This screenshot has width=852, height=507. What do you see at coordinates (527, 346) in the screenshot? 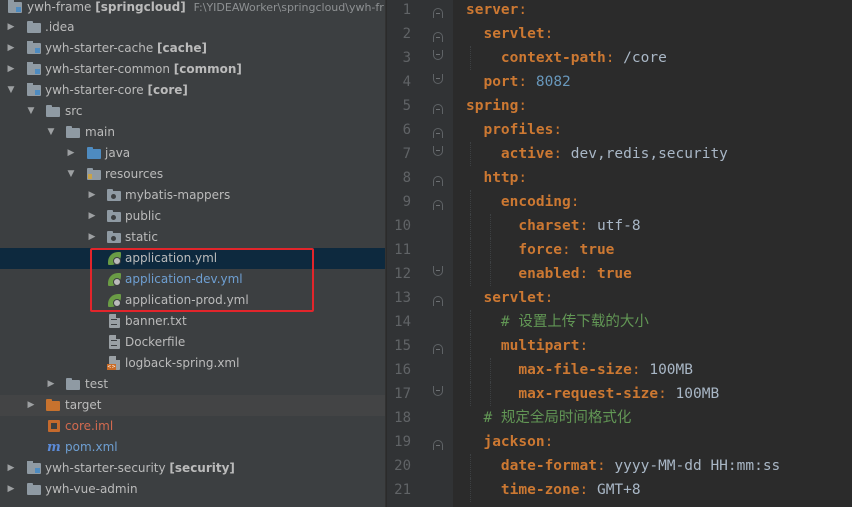
I see `code-line: multipart:` at bounding box center [527, 346].